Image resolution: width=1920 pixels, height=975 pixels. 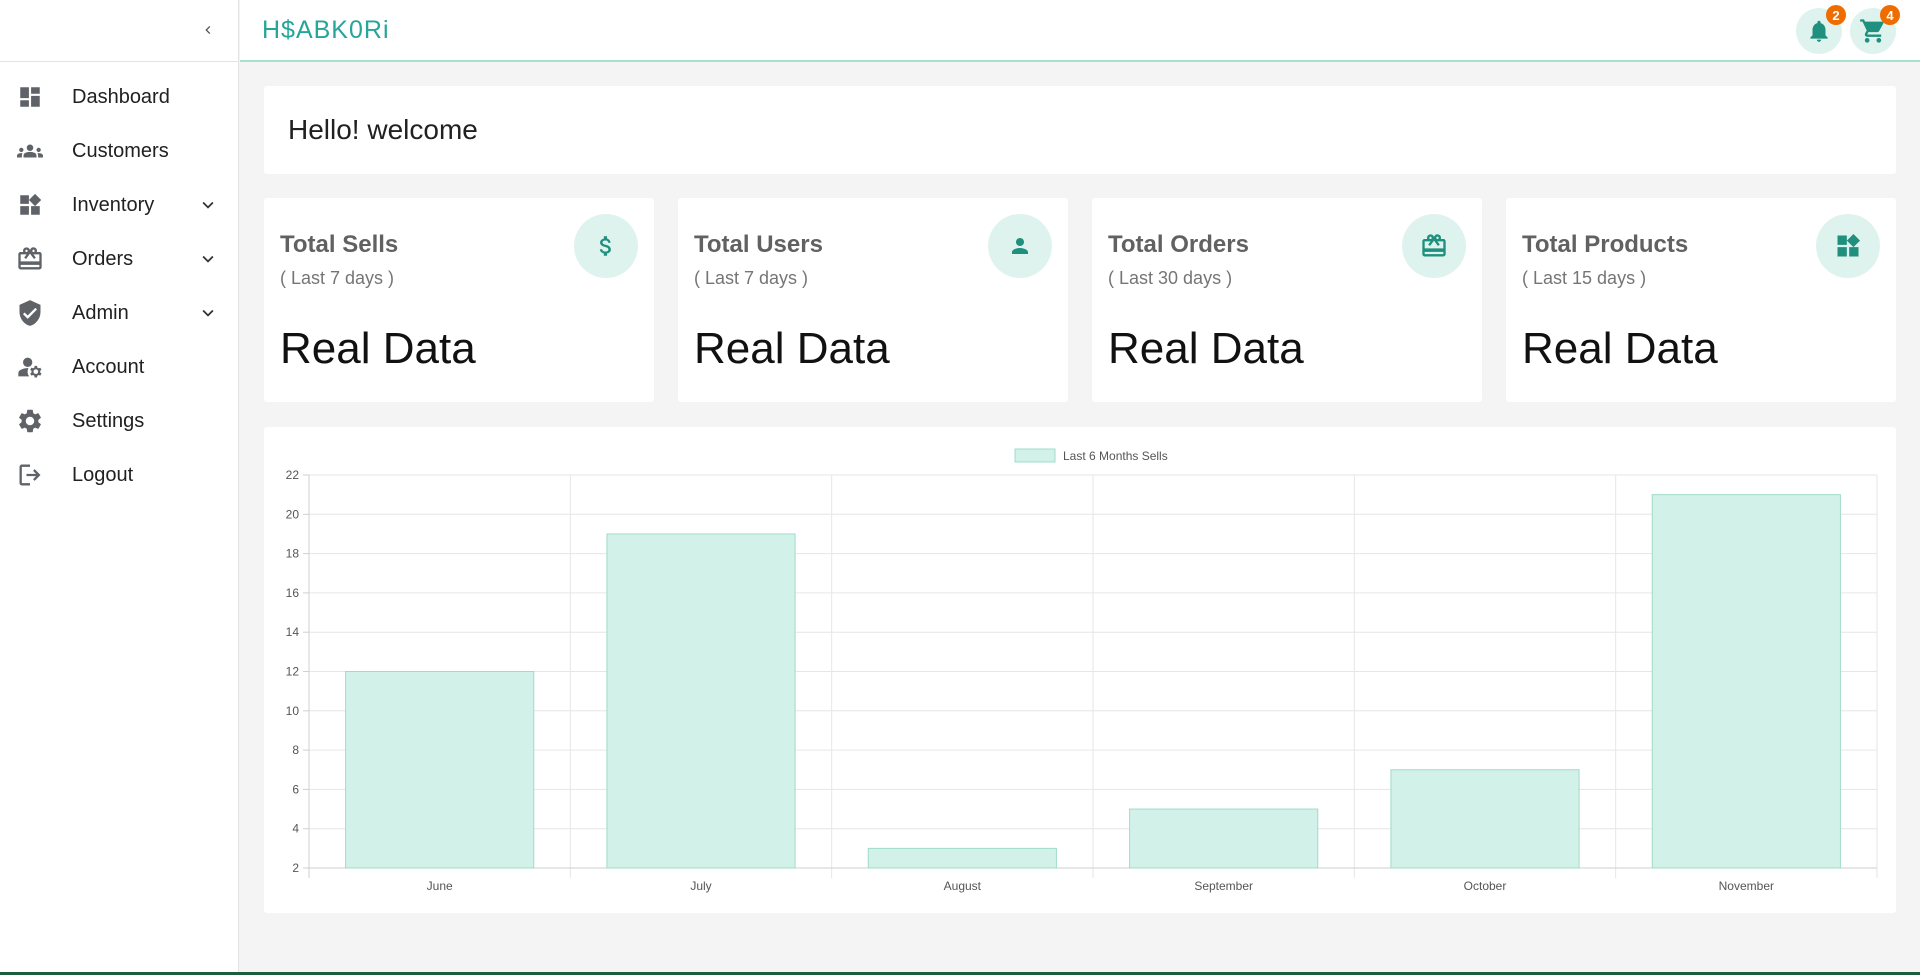 What do you see at coordinates (295, 868) in the screenshot?
I see `y-tick-label: 2` at bounding box center [295, 868].